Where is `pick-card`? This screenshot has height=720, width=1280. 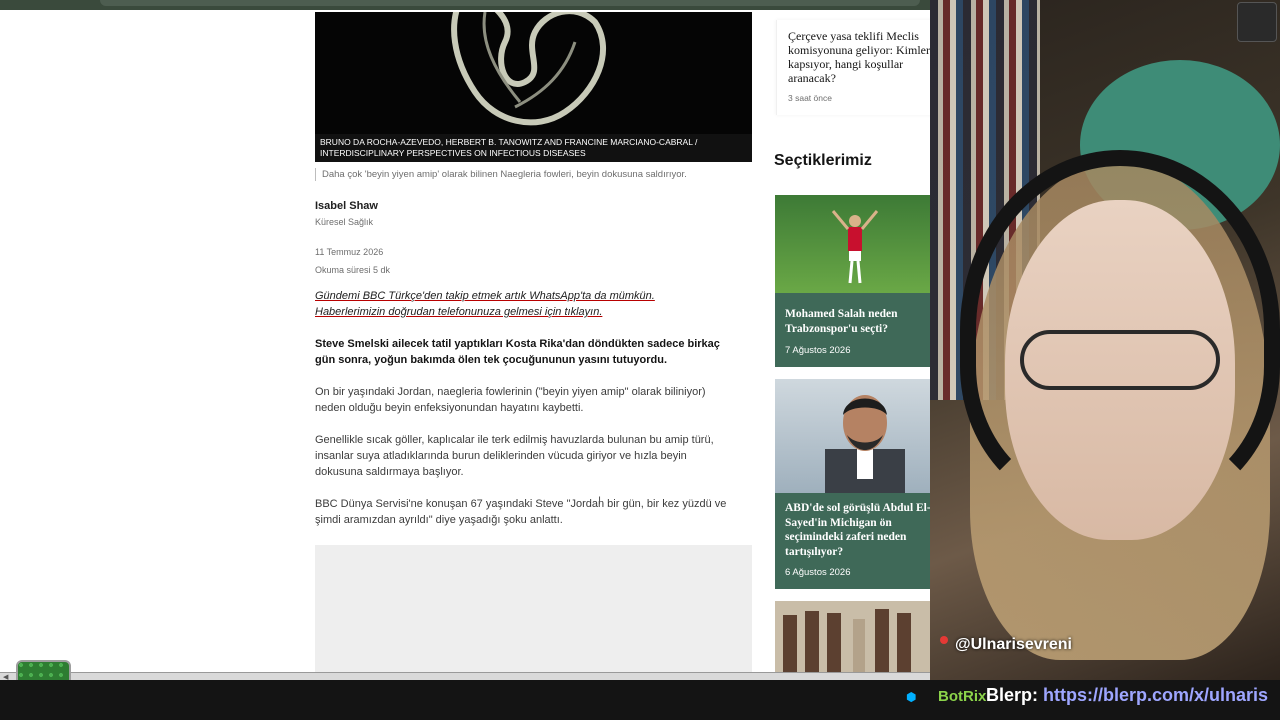
pick-card is located at coordinates (852, 636).